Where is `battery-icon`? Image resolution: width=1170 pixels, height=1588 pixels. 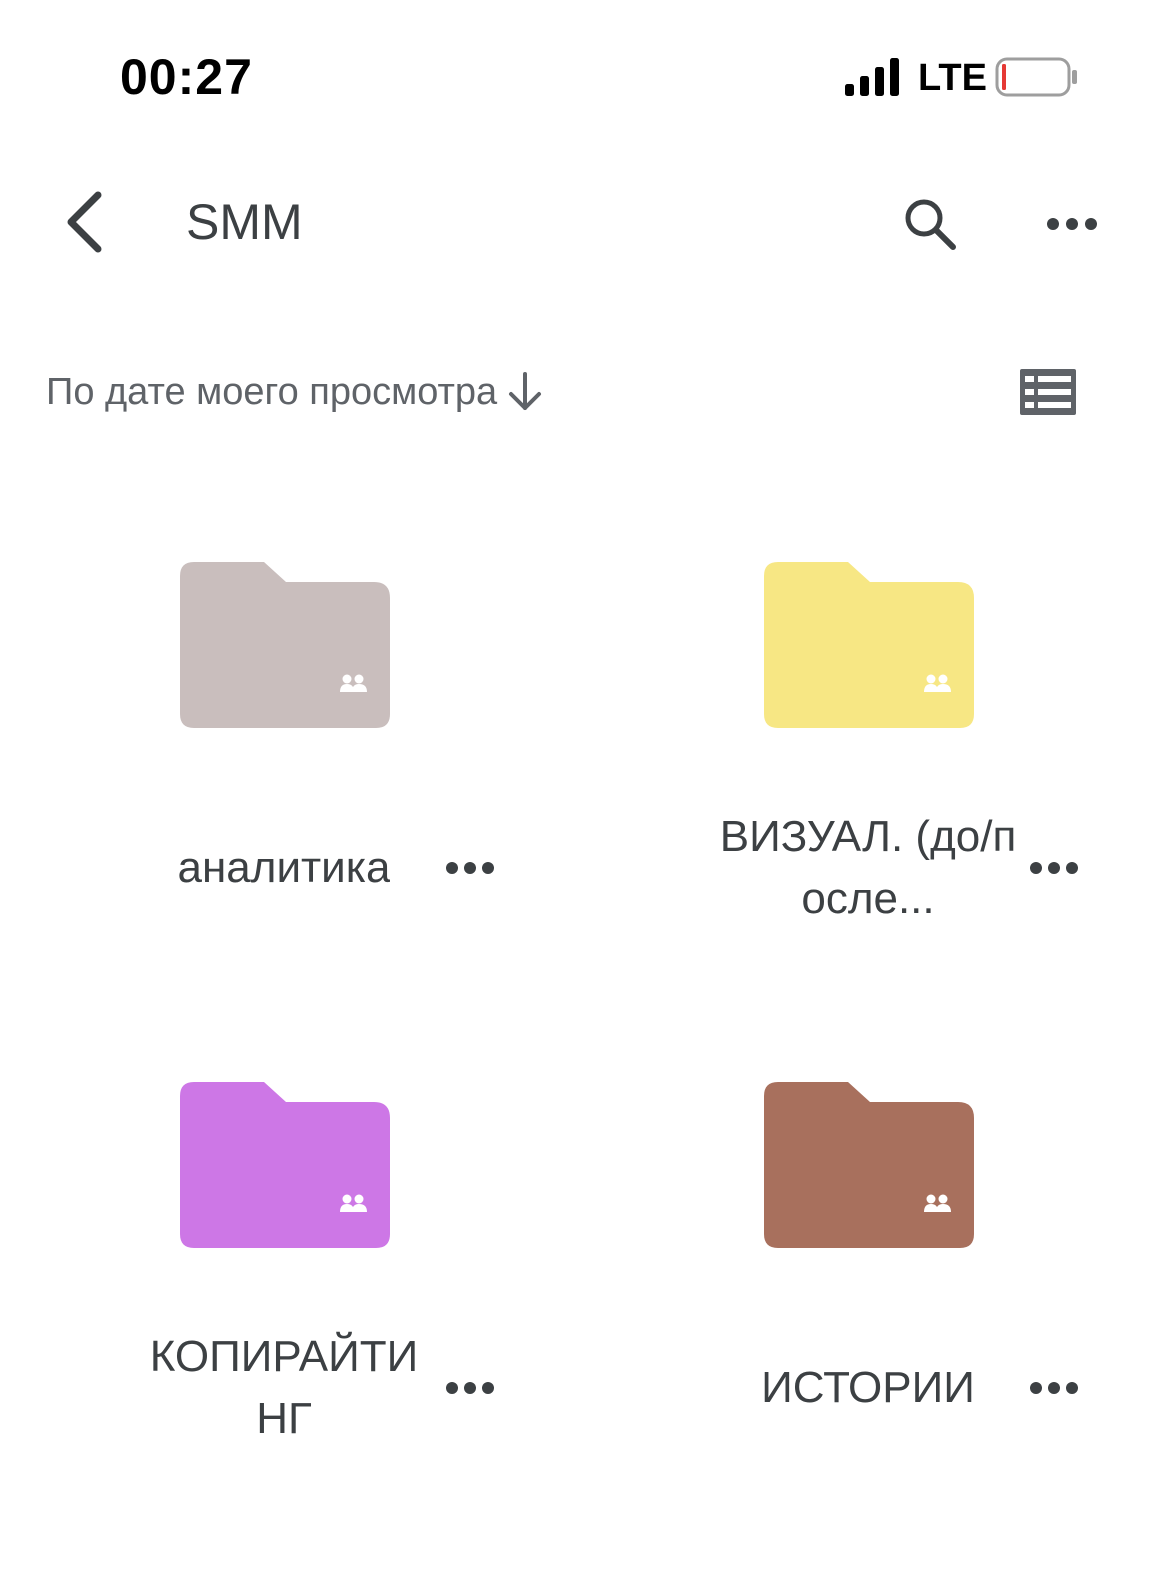
battery-icon is located at coordinates (1036, 77).